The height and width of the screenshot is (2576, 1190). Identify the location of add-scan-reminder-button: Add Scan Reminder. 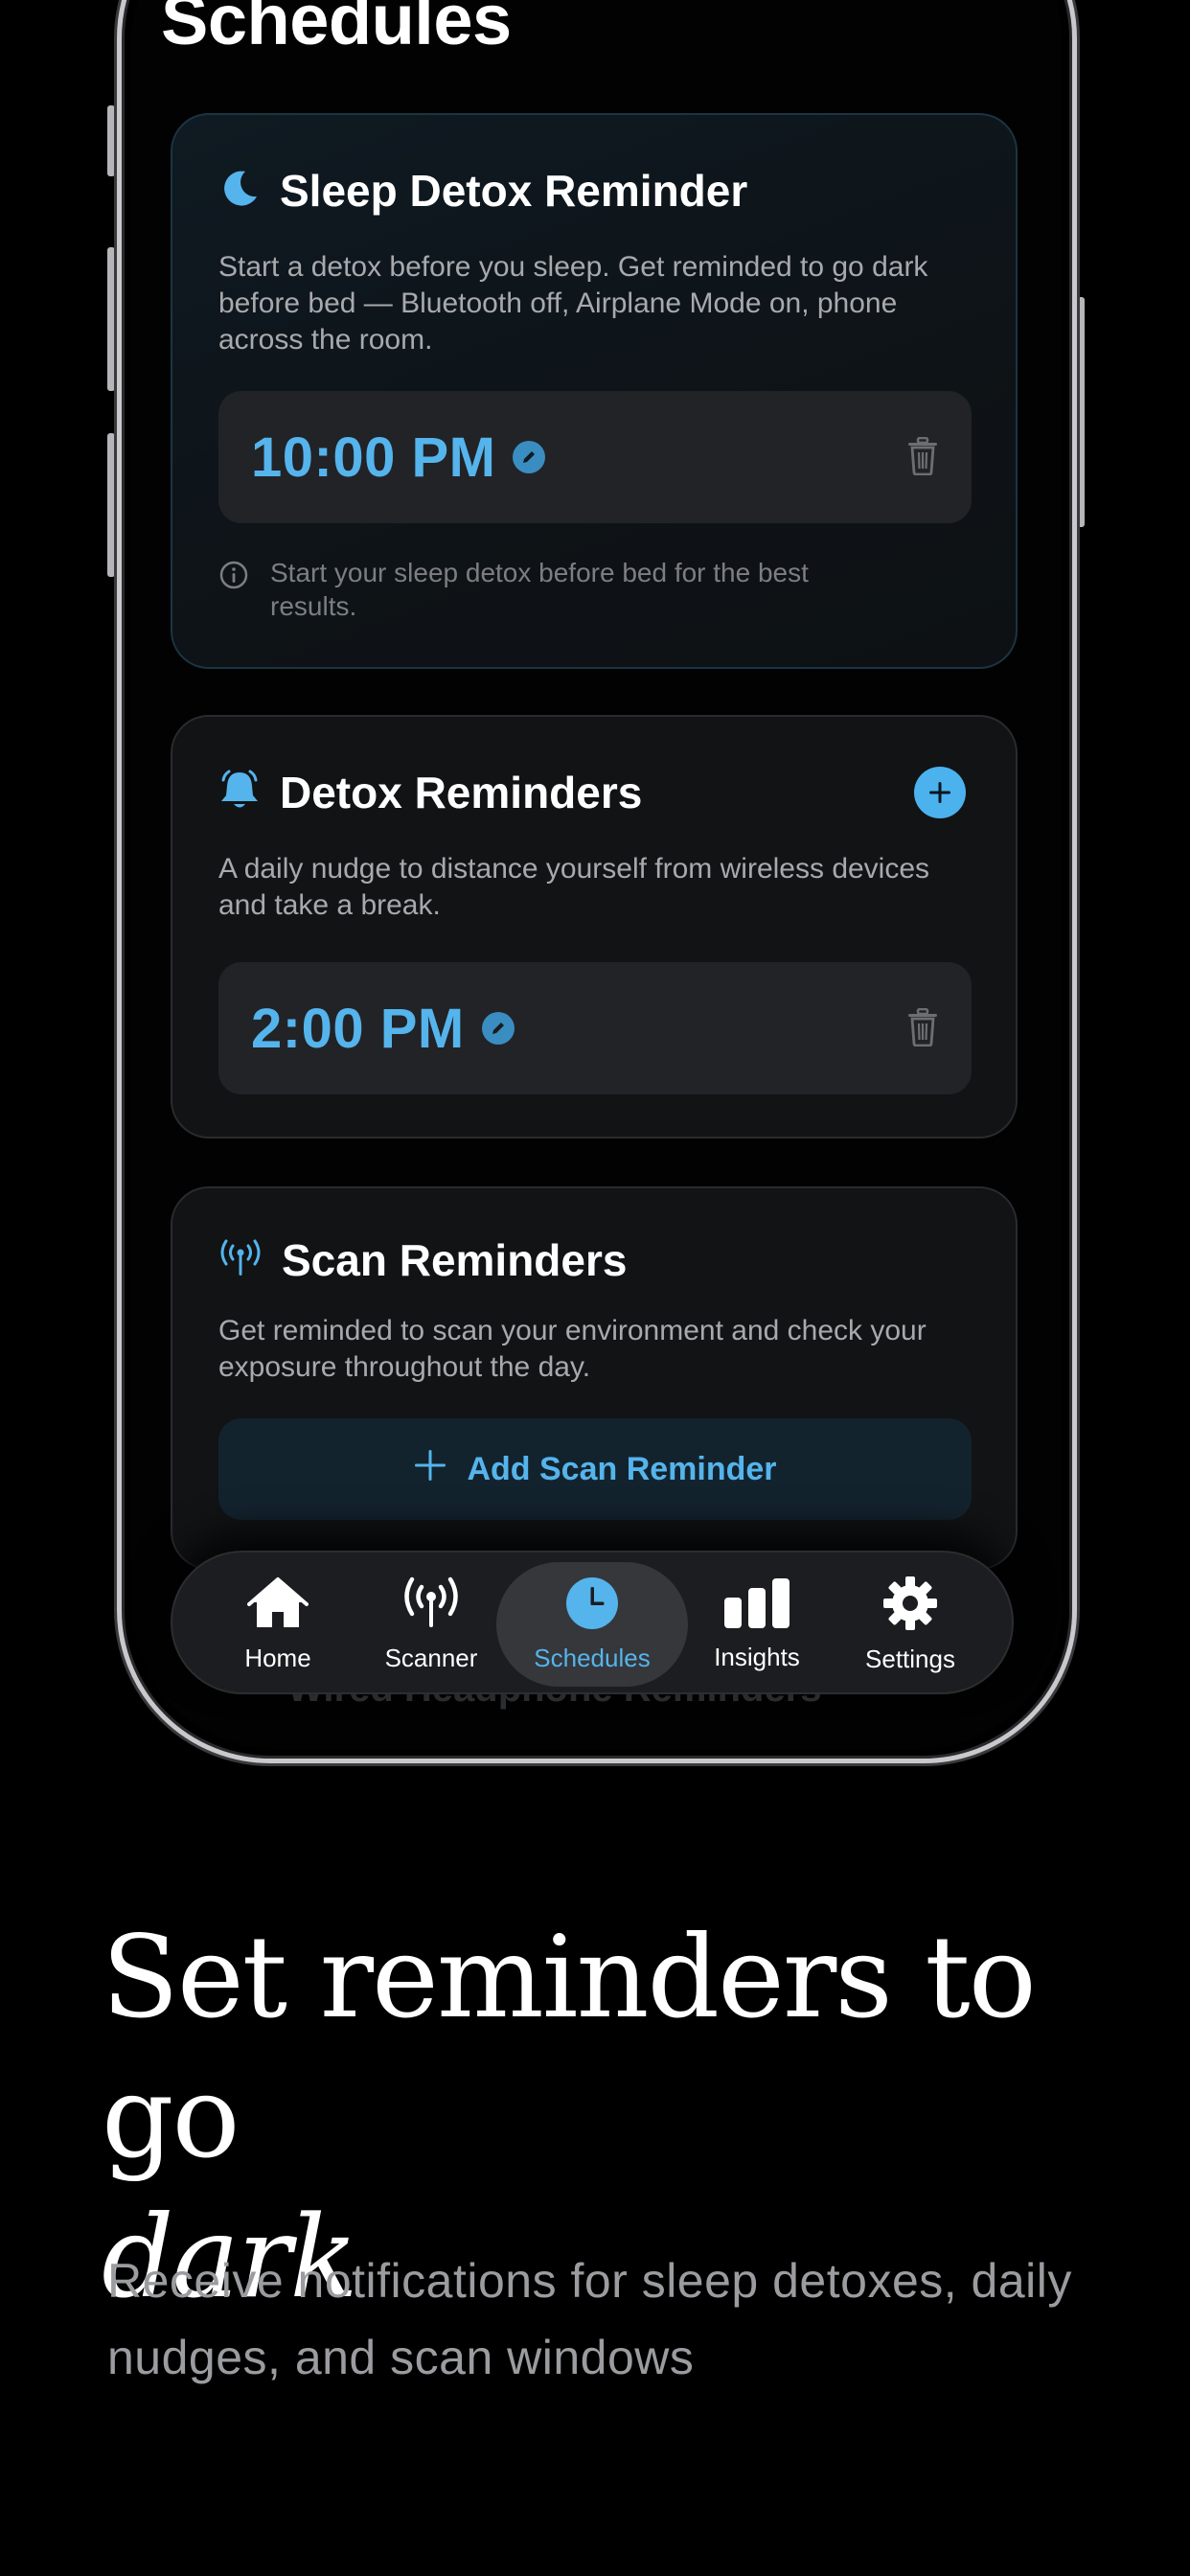
(595, 1469).